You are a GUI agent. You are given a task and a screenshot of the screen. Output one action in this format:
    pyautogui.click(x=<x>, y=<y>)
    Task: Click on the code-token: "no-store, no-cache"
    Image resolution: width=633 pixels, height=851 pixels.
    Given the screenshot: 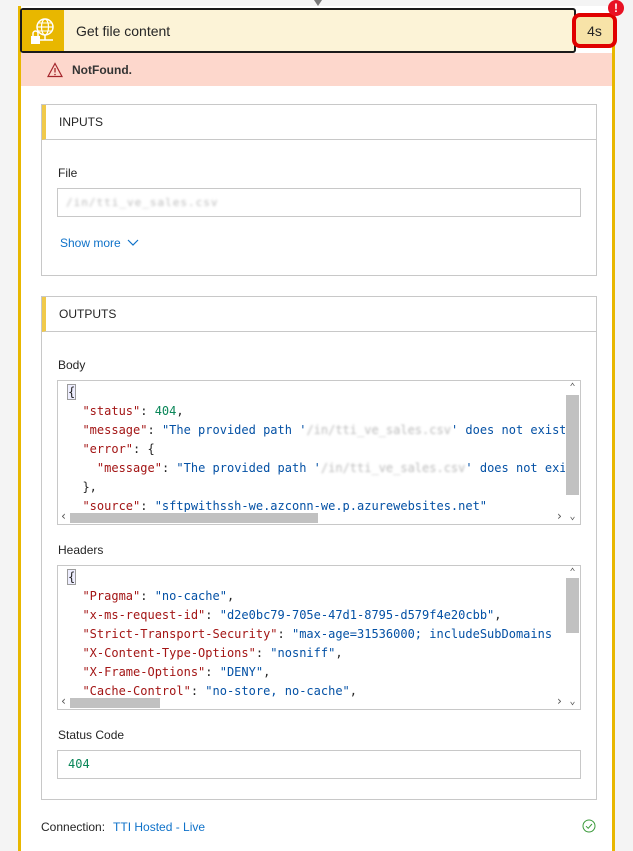 What is the action you would take?
    pyautogui.click(x=277, y=691)
    